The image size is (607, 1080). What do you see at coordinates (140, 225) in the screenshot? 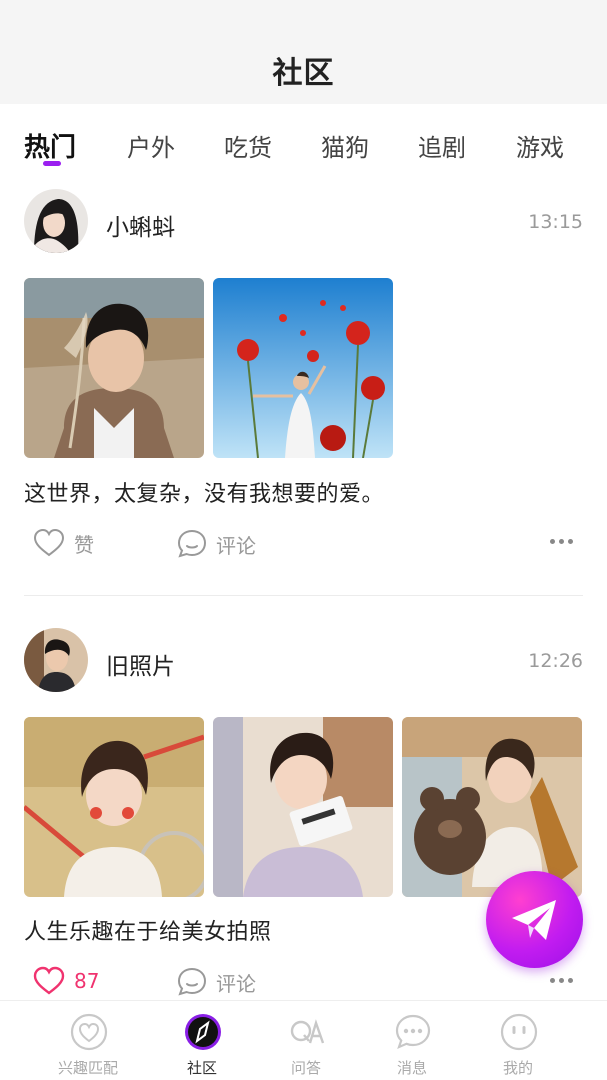
I see `username: 小蝌蚪` at bounding box center [140, 225].